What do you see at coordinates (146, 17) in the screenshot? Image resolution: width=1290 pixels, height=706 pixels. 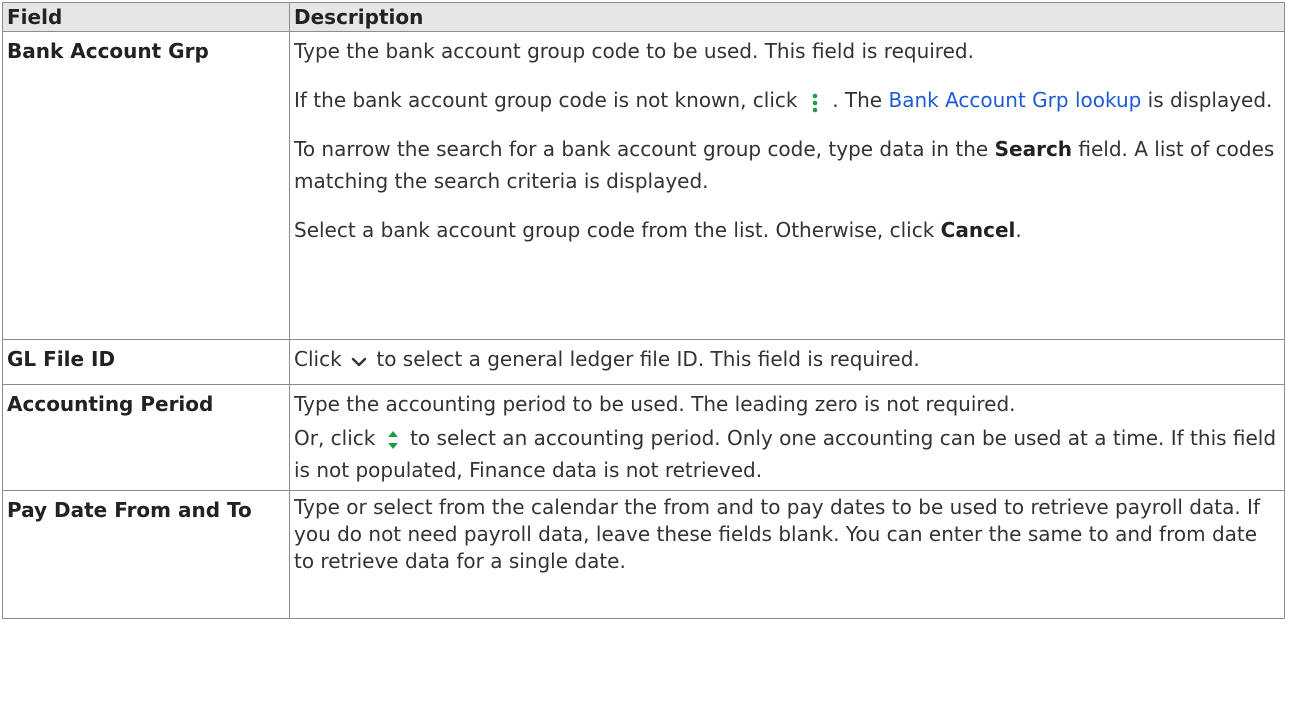 I see `header-field: Field` at bounding box center [146, 17].